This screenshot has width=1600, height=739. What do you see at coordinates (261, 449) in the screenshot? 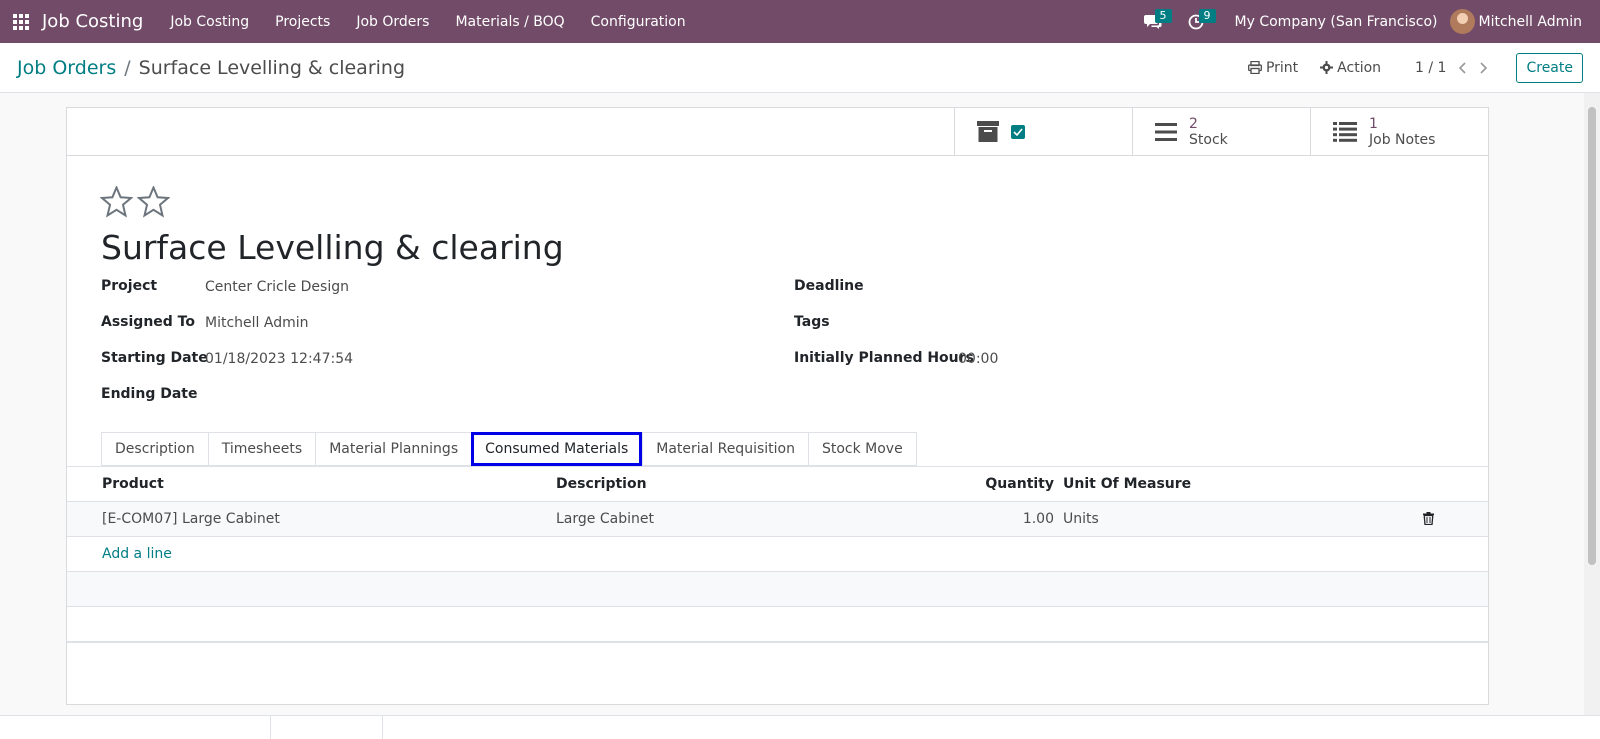
I see `tab-timesheets: Timesheets` at bounding box center [261, 449].